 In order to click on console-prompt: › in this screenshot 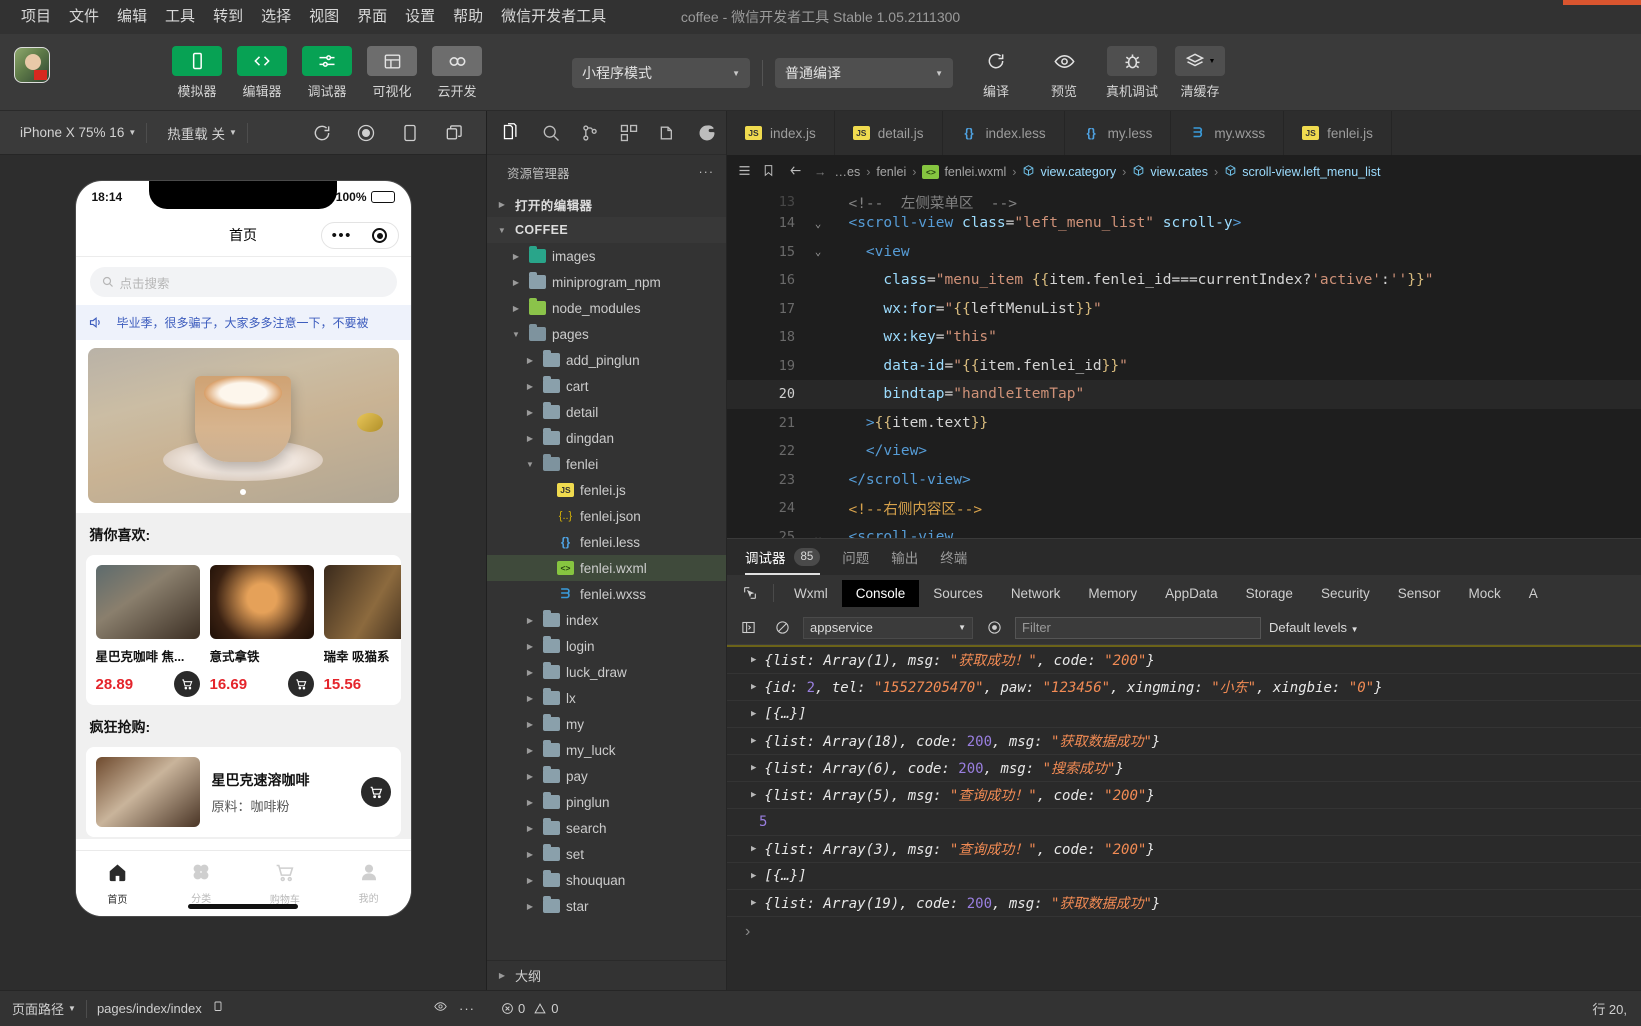, I will do `click(1184, 932)`.